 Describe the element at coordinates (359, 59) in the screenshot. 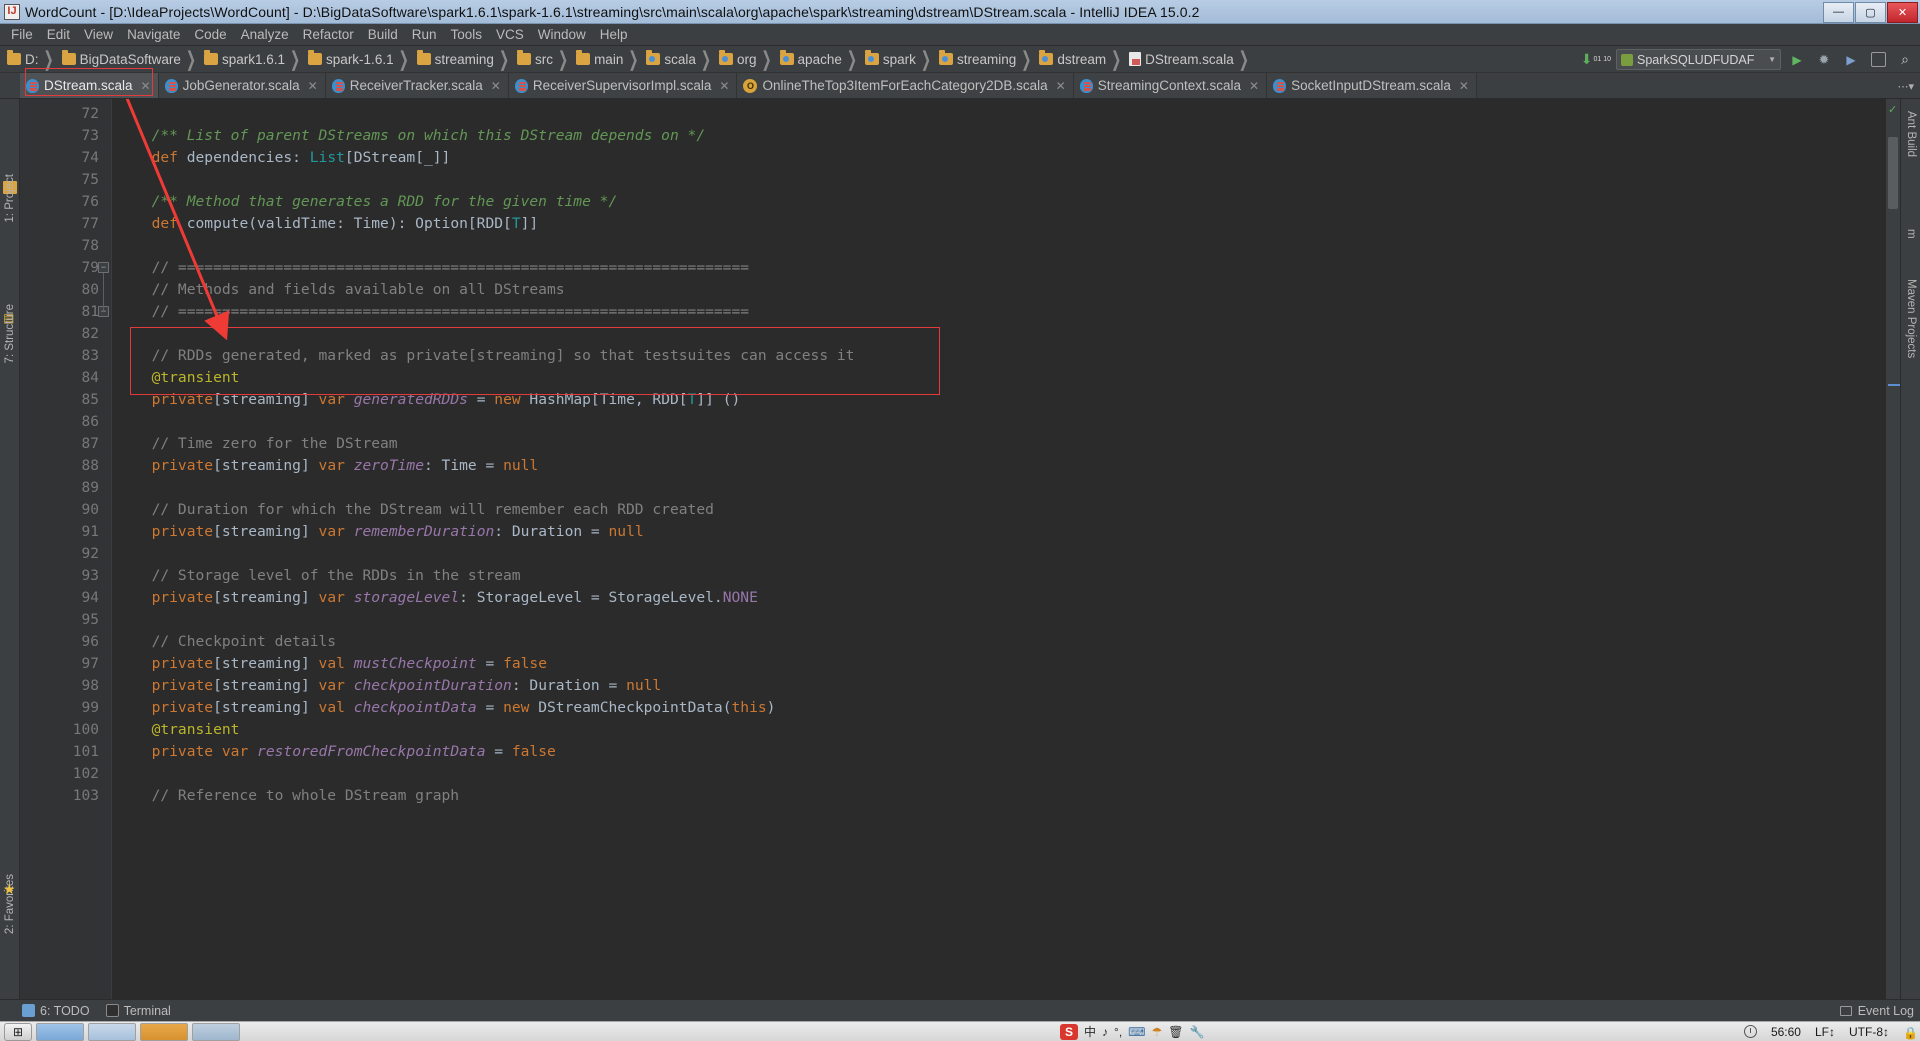

I see `breadcrumb-item-spark-1-6-1: spark-1.6.1 ❯` at that location.